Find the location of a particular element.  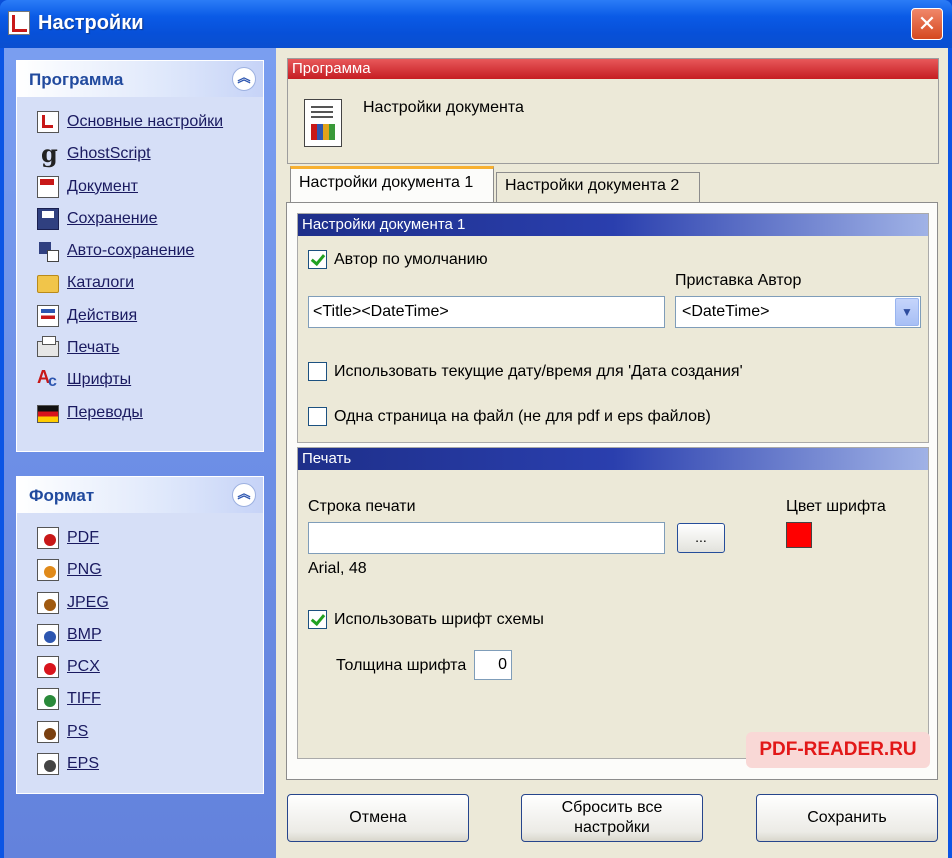

format-items: PDF PNG JPEG BMP PCX TIFF PS EPS is located at coordinates (140, 647).